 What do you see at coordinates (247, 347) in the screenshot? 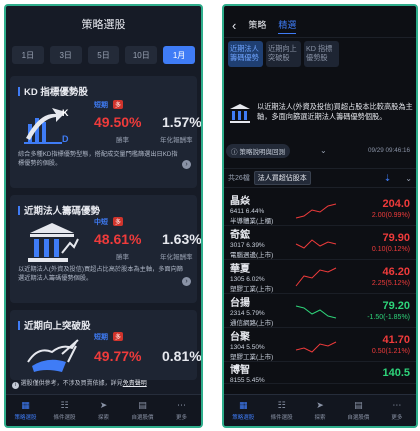
I see `stock-code-pct: 1304 5.50%` at bounding box center [247, 347].